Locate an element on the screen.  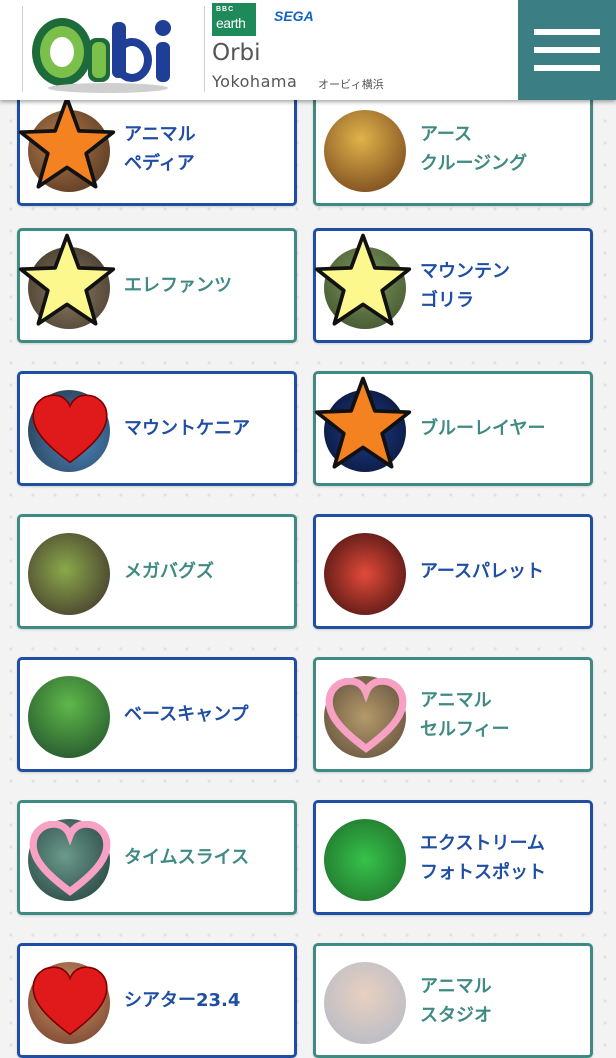
attraction-card: アニマル スタジオ is located at coordinates (453, 1000).